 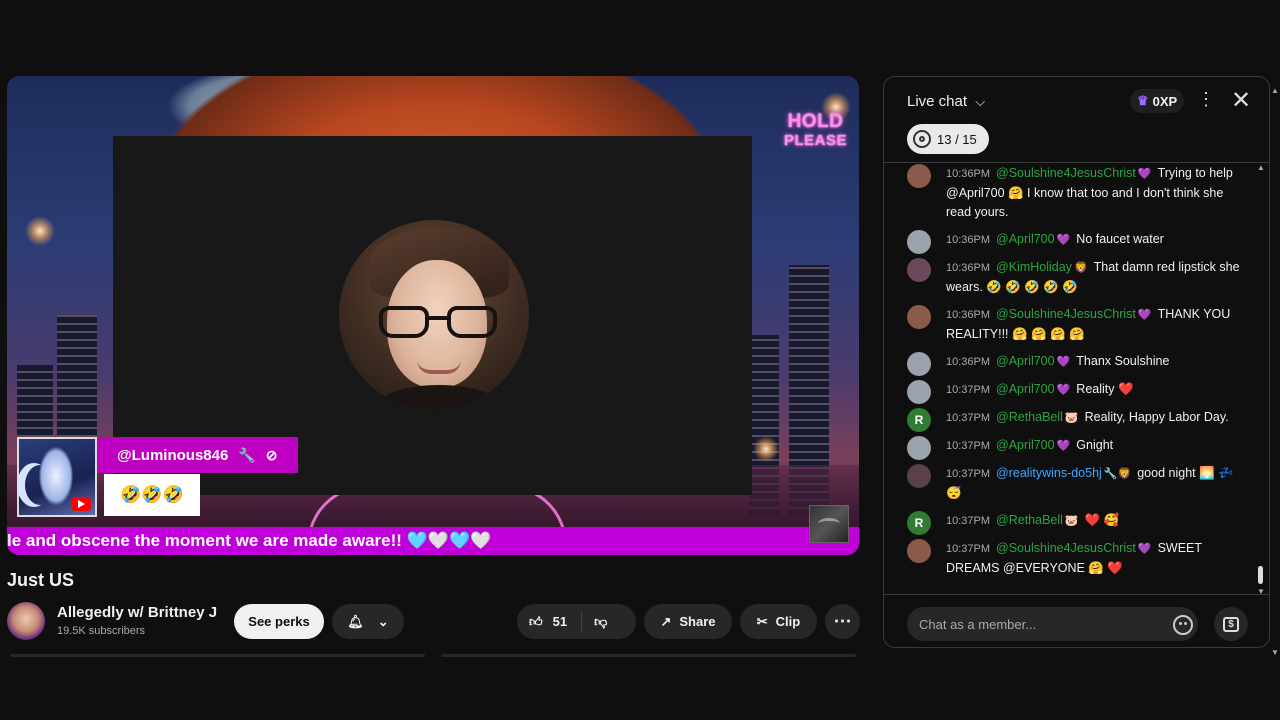 I want to click on more-actions-button: ⋯, so click(x=842, y=621).